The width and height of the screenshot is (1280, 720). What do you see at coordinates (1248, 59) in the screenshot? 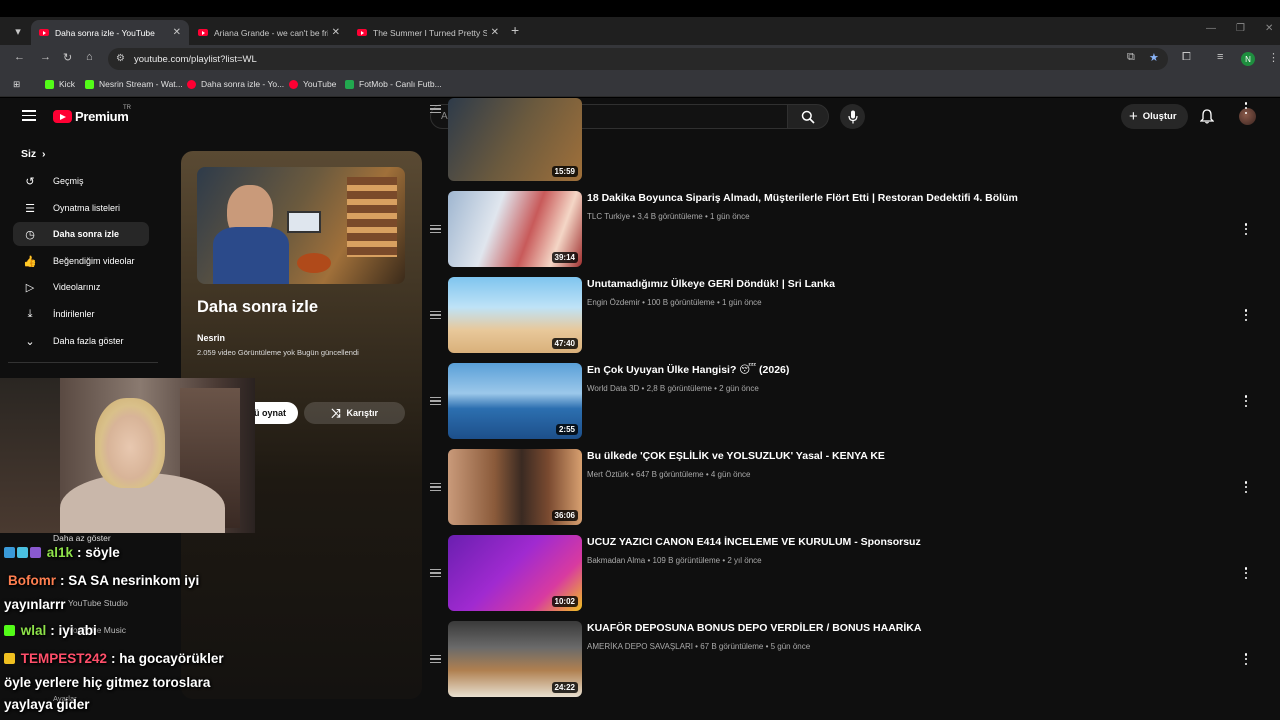
I see `profile-avatar: N` at bounding box center [1248, 59].